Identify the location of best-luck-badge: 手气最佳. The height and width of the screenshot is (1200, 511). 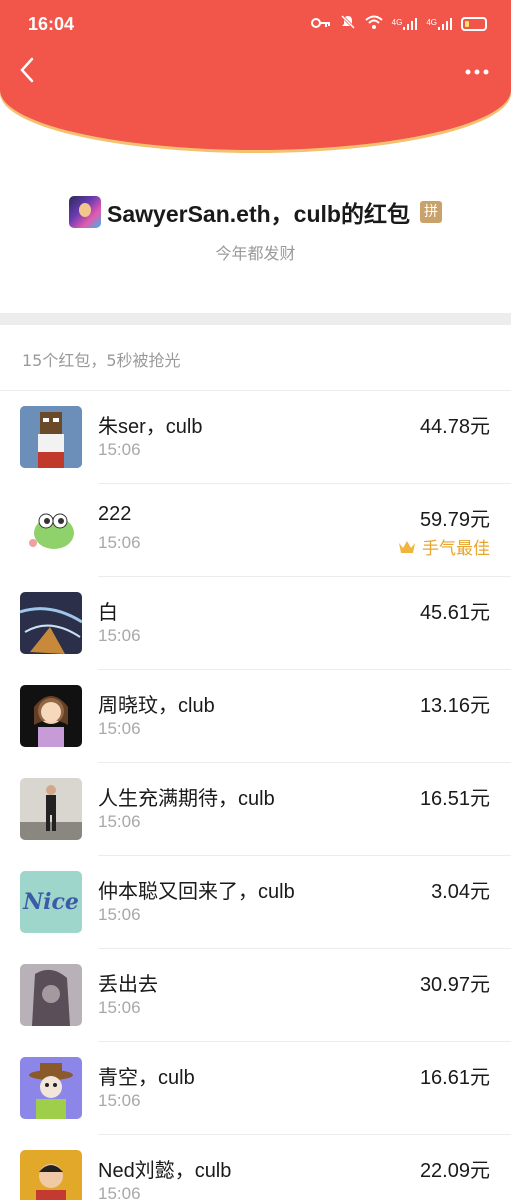
(444, 546).